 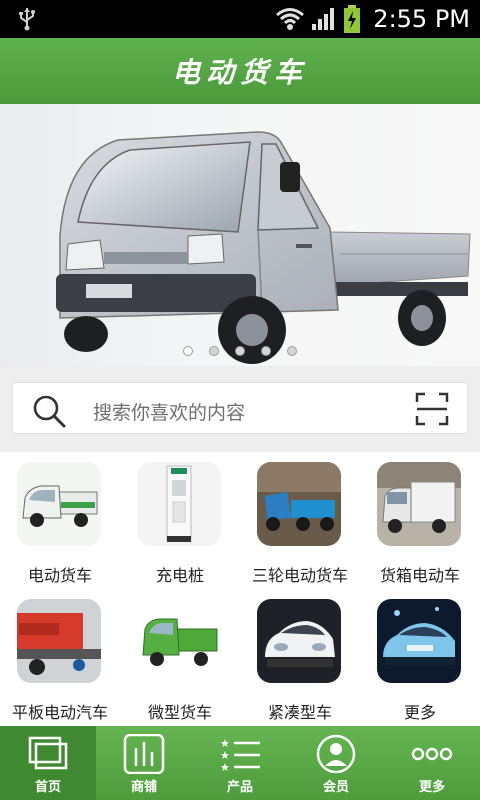 What do you see at coordinates (432, 754) in the screenshot?
I see `more-dots-icon` at bounding box center [432, 754].